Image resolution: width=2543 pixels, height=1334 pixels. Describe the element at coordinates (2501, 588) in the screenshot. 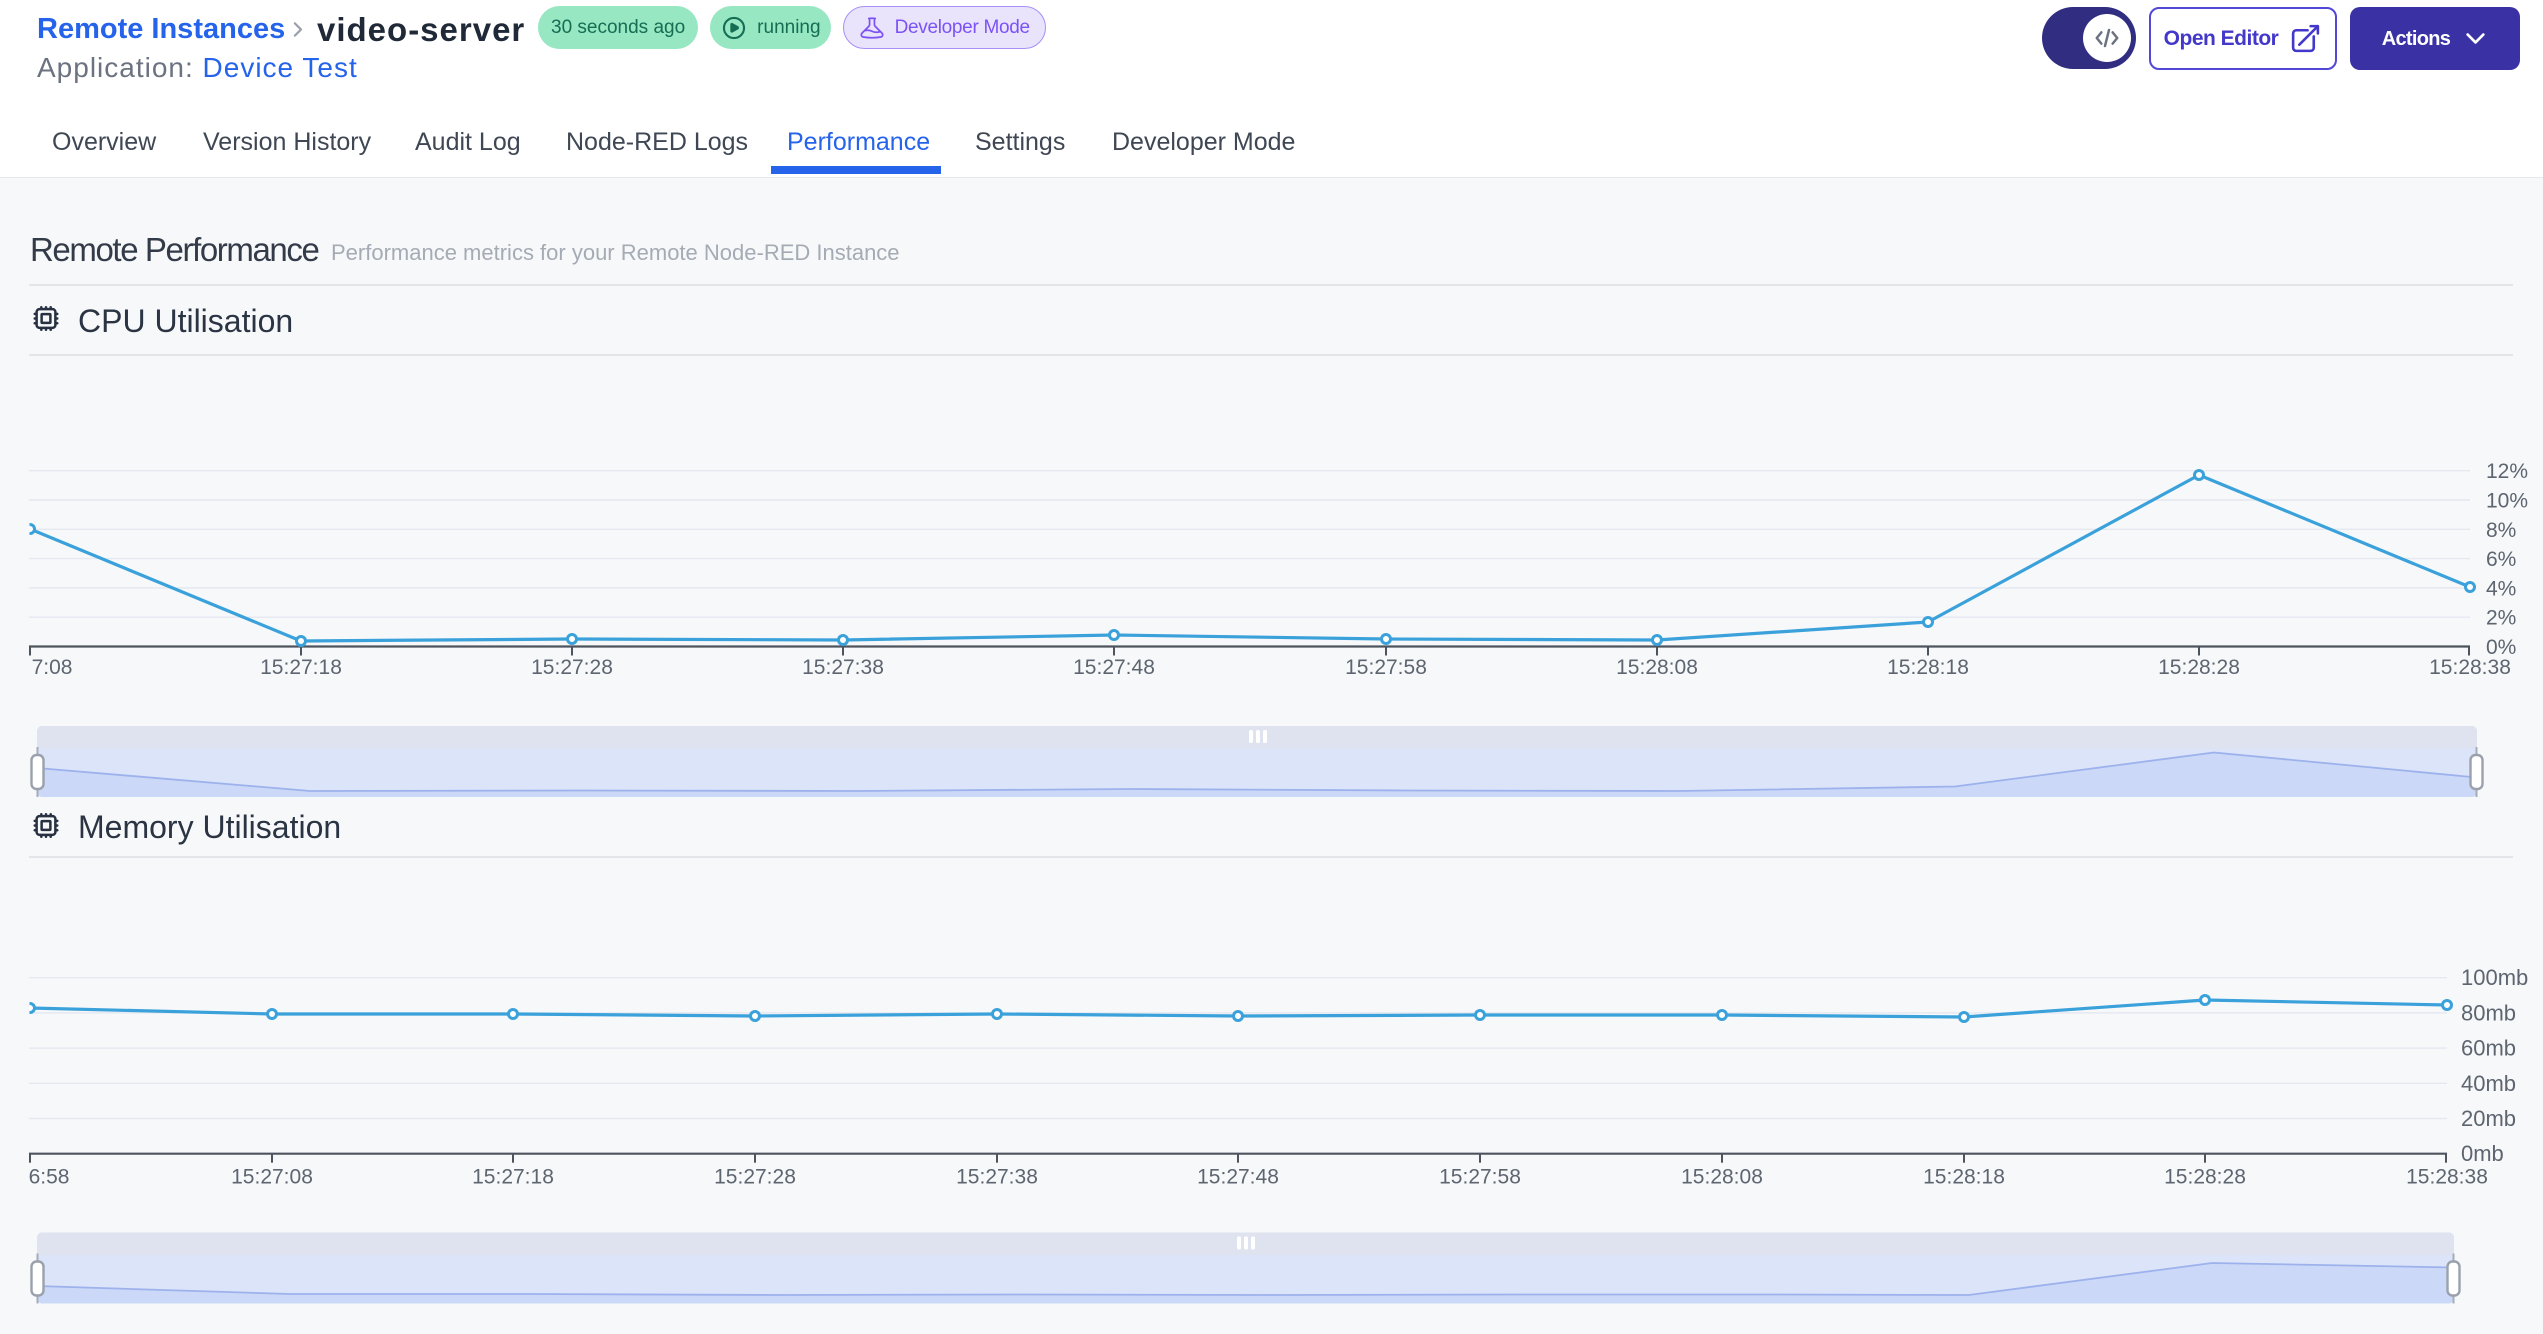

I see `svg-text: 4%` at that location.